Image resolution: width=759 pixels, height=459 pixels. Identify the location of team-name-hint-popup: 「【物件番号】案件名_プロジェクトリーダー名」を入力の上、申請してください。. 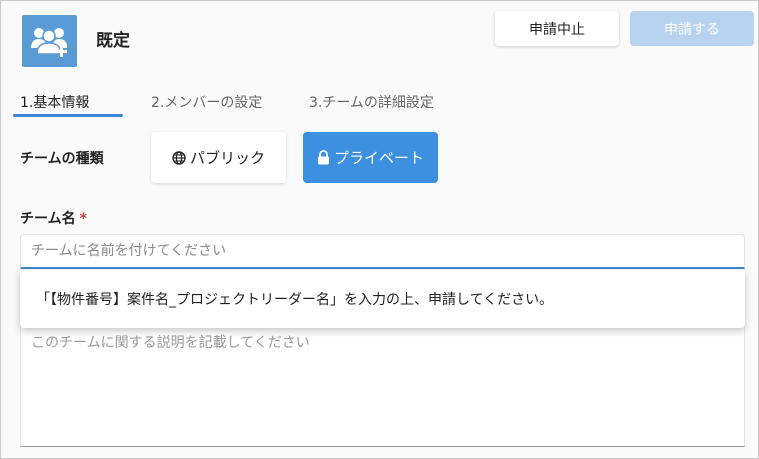
(382, 299).